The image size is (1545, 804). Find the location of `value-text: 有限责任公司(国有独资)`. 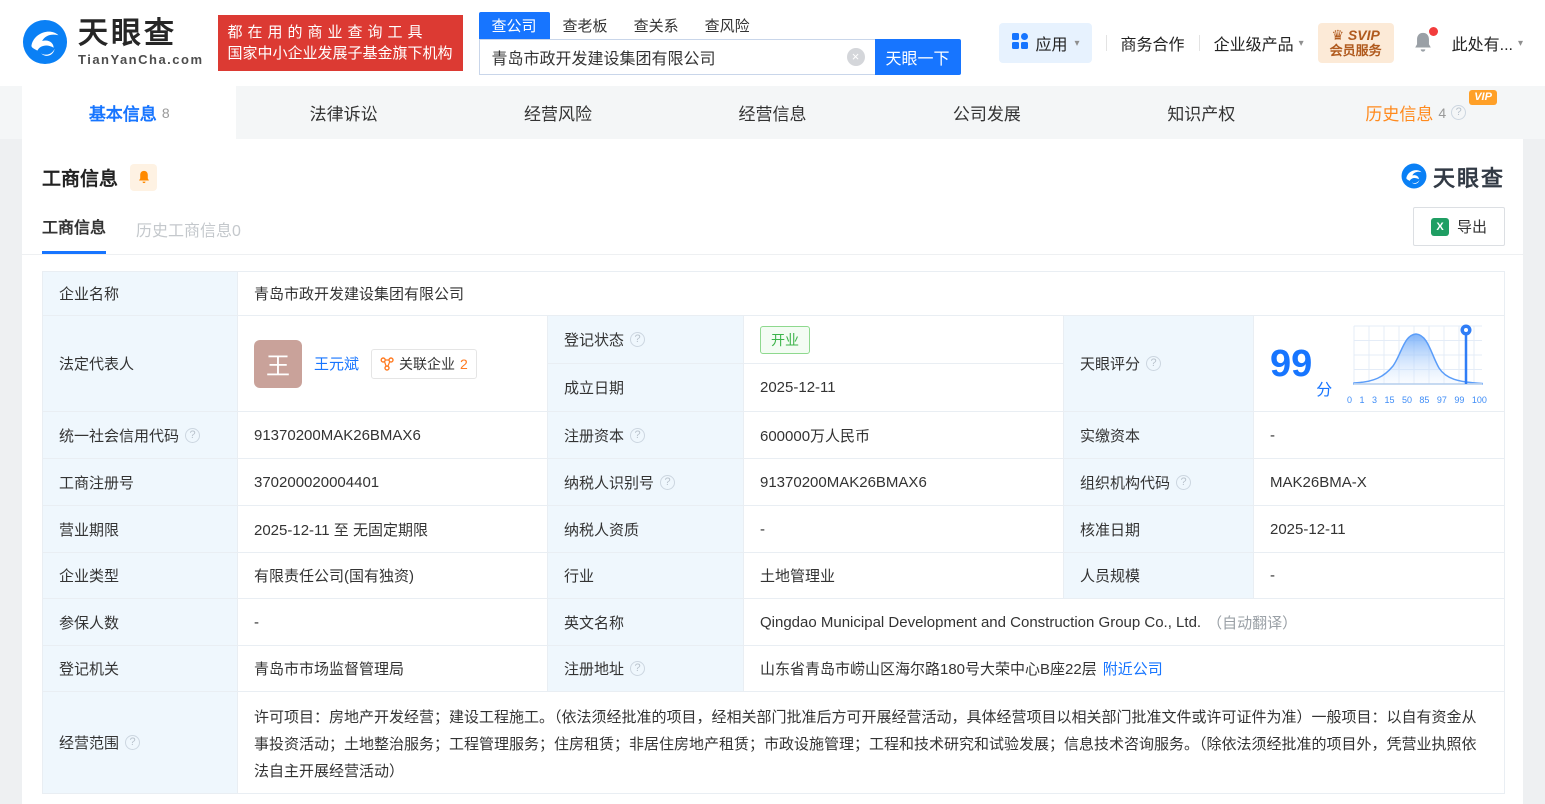

value-text: 有限责任公司(国有独资) is located at coordinates (334, 576).